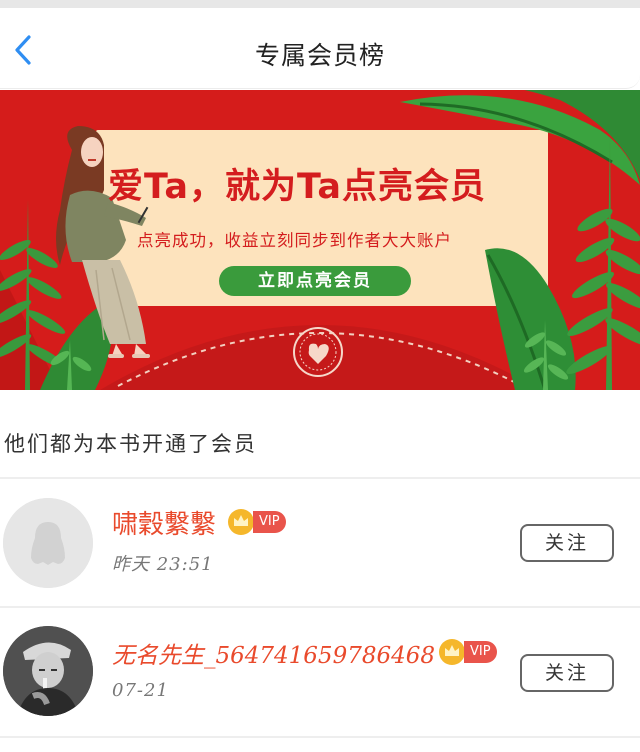  Describe the element at coordinates (294, 240) in the screenshot. I see `banner-subline: 点亮成功，收益立刻同步到作者大大账户` at that location.